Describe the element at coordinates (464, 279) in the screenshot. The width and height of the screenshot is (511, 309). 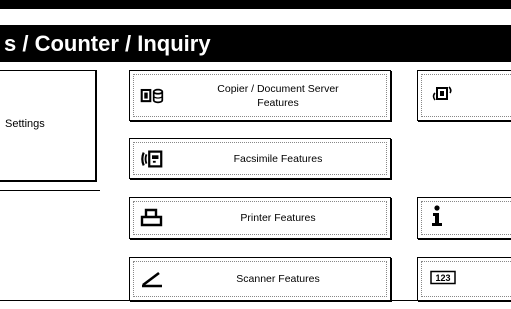
I see `counter-123-button: 123` at that location.